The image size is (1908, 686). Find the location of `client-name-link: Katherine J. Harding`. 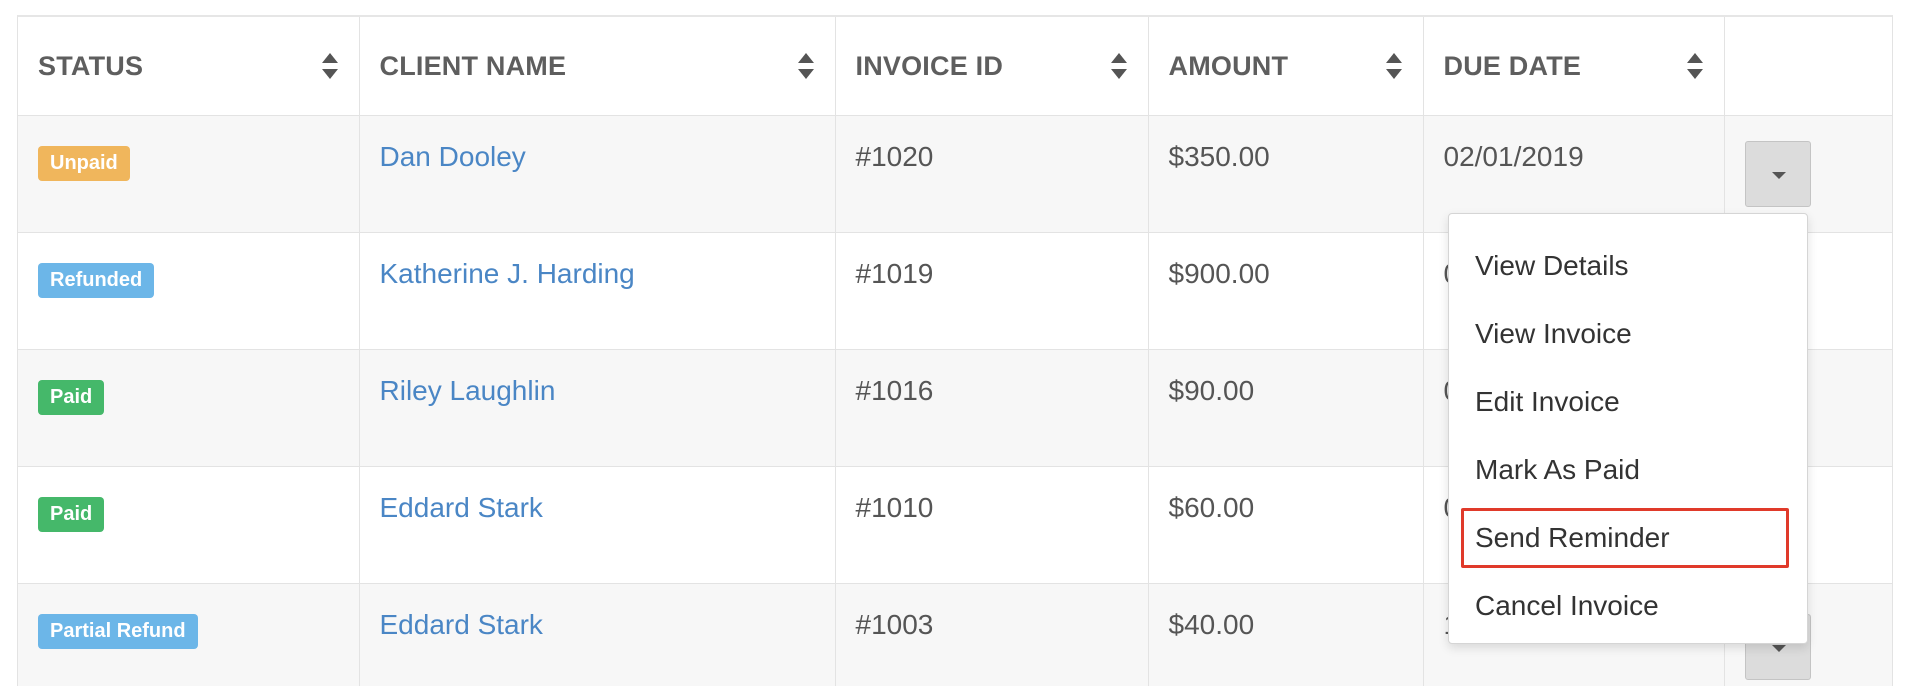

client-name-link: Katherine J. Harding is located at coordinates (507, 273).